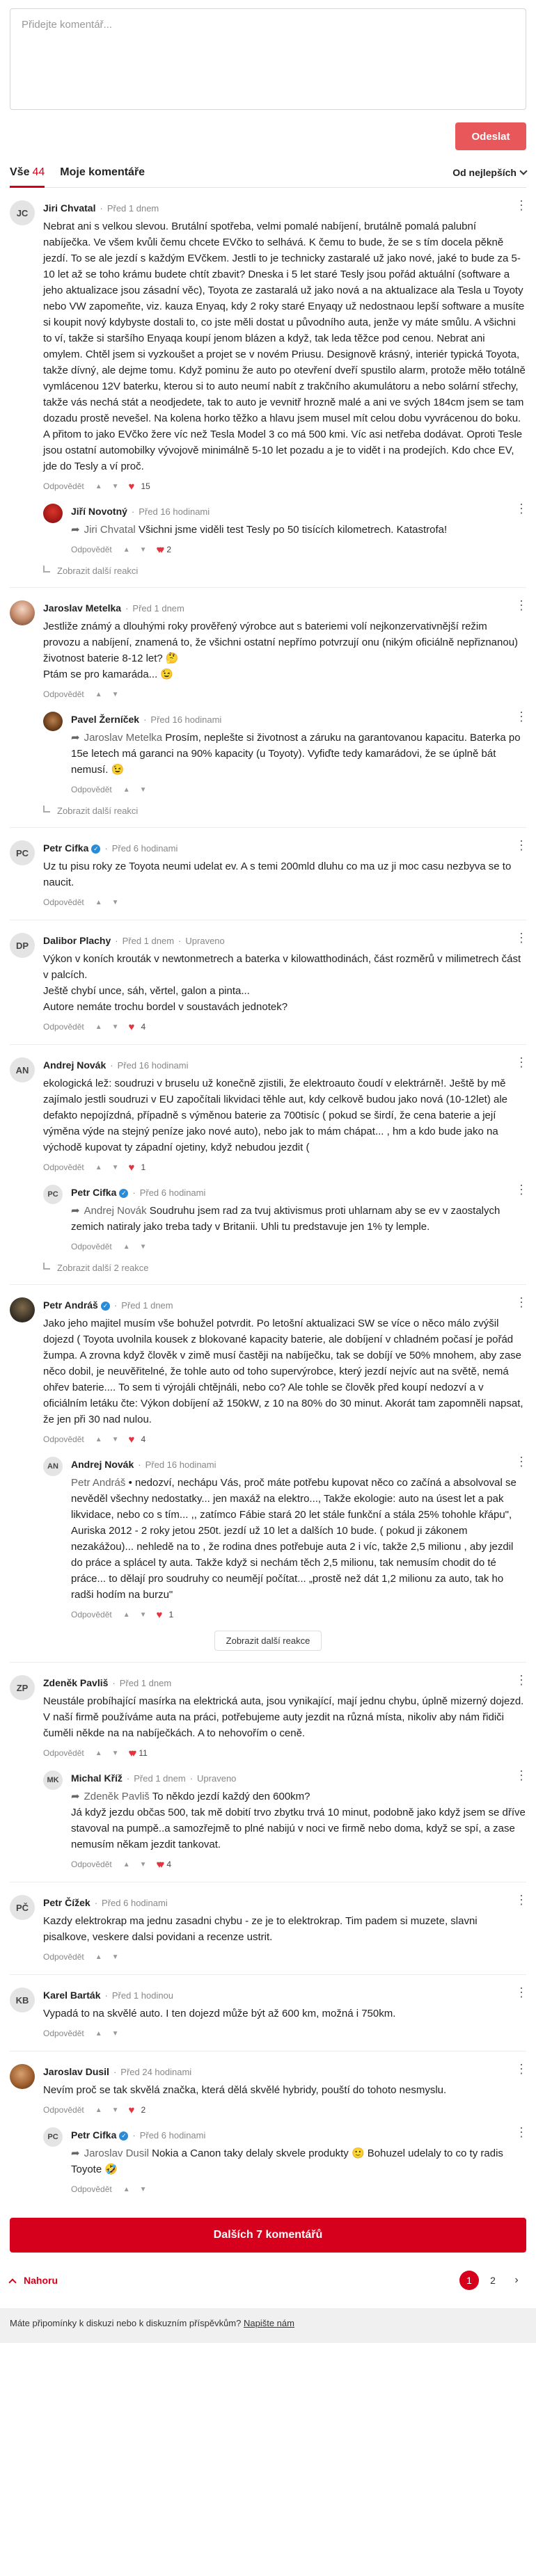 This screenshot has width=536, height=2576. What do you see at coordinates (99, 511) in the screenshot?
I see `author-name: Jiří Novotný` at bounding box center [99, 511].